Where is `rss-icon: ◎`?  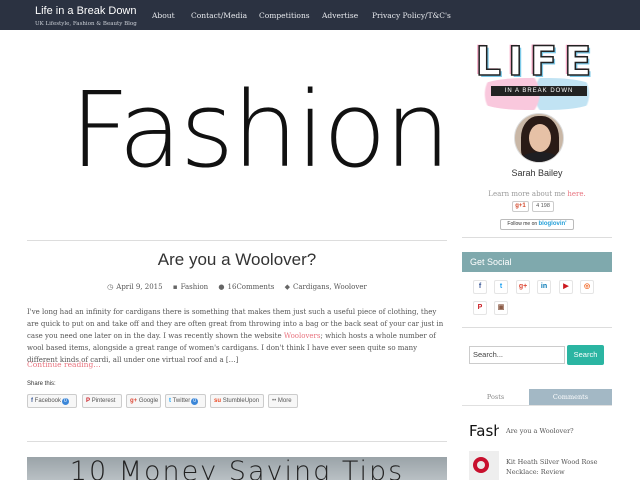
rss-icon: ◎ is located at coordinates (587, 287).